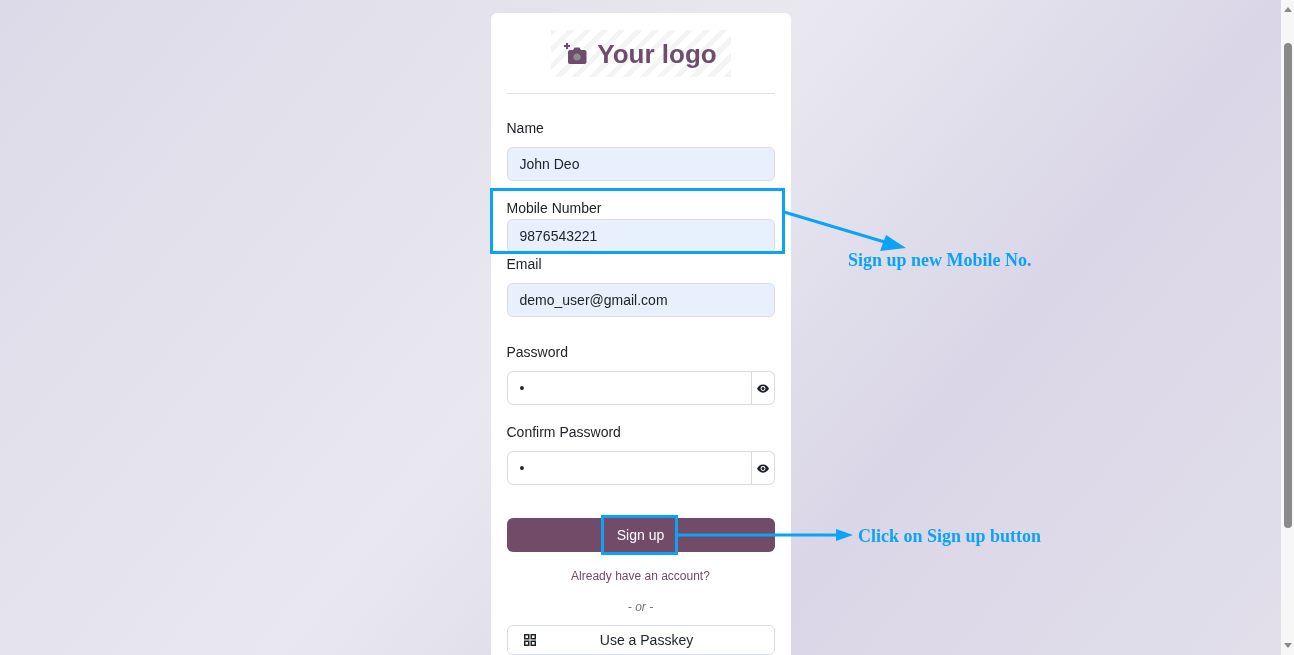 Image resolution: width=1294 pixels, height=655 pixels. Describe the element at coordinates (554, 208) in the screenshot. I see `field-label: Mobile Number` at that location.